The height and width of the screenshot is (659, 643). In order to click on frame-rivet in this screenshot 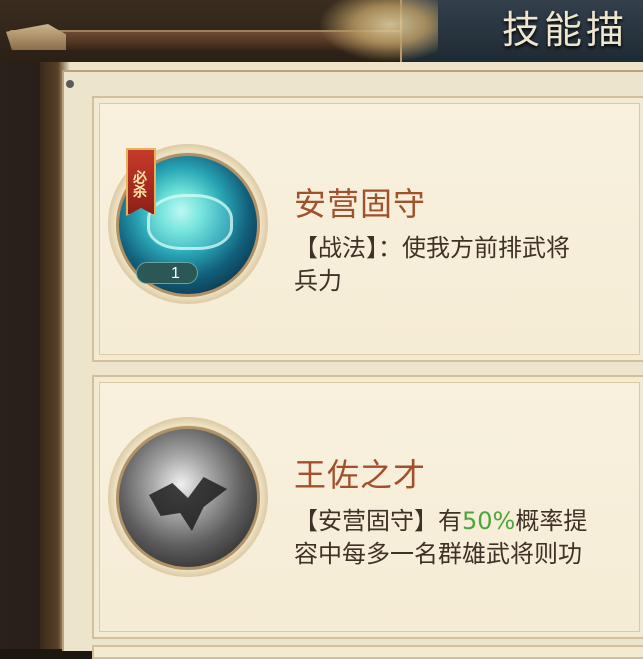, I will do `click(70, 84)`.